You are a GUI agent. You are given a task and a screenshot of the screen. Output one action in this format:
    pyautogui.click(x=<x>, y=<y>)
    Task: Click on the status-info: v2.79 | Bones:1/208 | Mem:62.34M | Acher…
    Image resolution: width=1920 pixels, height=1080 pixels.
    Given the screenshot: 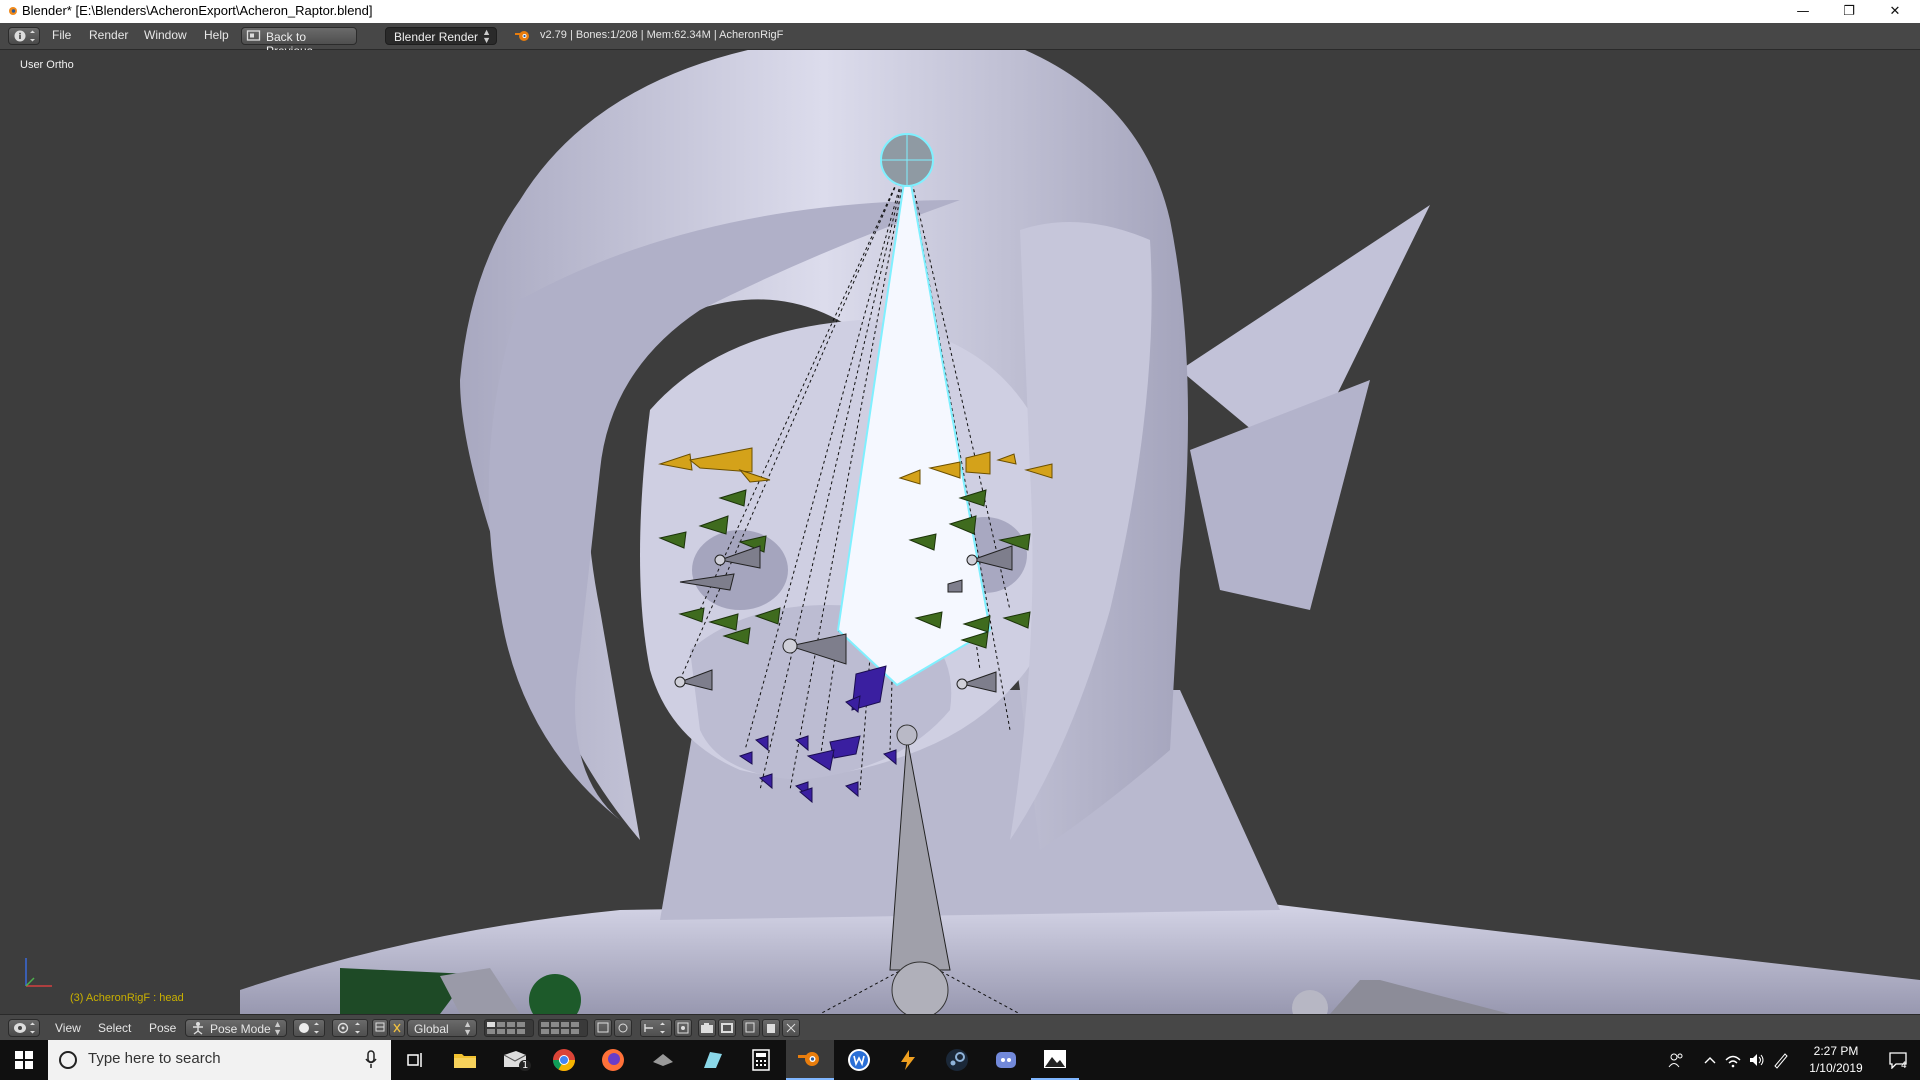 What is the action you would take?
    pyautogui.click(x=662, y=35)
    